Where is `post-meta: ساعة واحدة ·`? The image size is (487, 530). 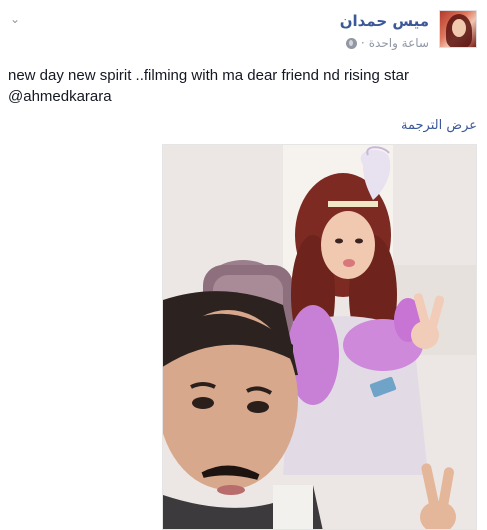
post-meta: ساعة واحدة · is located at coordinates (387, 43).